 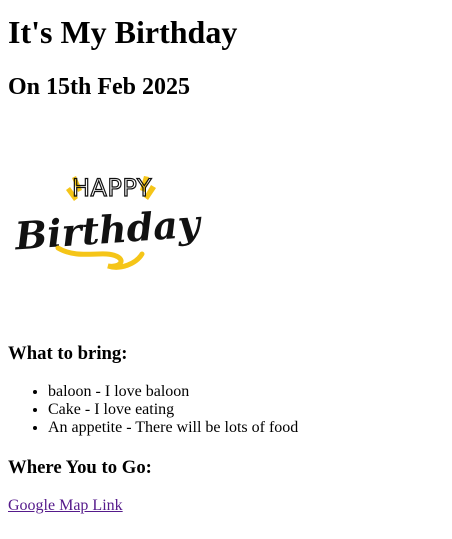 I want to click on event-date: On 15th Feb 2025, so click(x=99, y=87).